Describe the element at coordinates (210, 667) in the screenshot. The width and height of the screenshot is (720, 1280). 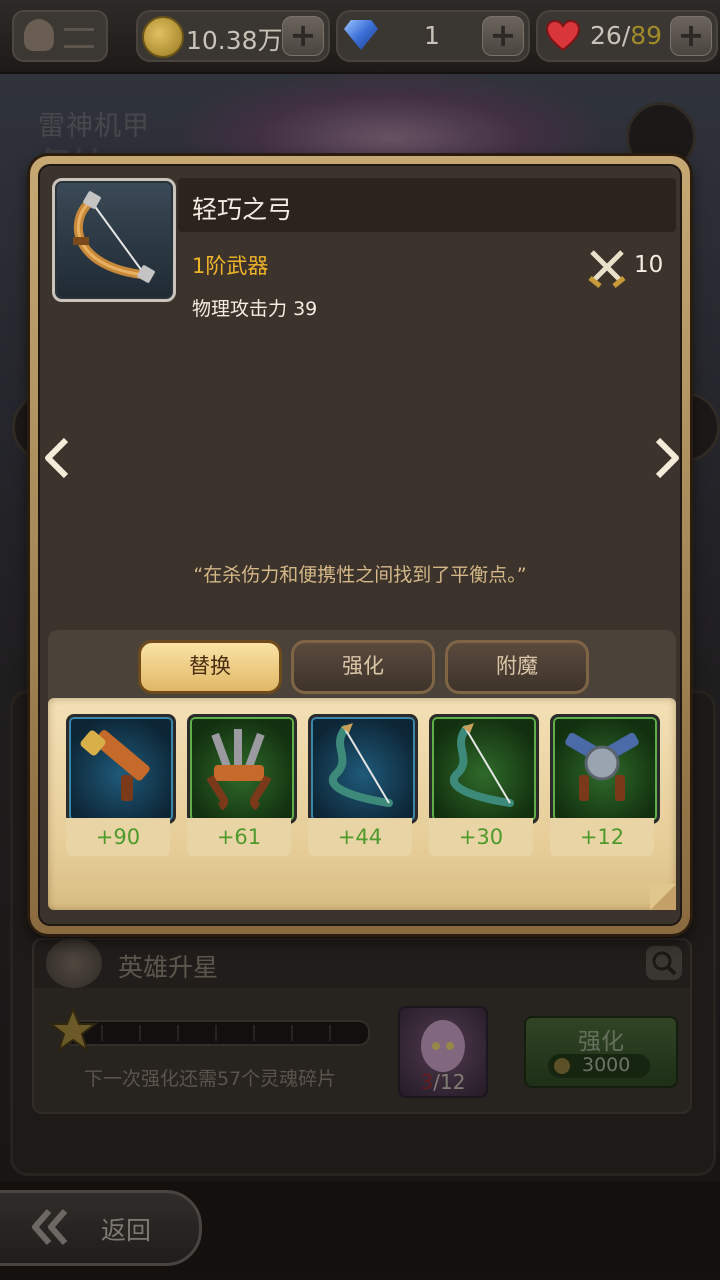
I see `tab-replace: 替换` at that location.